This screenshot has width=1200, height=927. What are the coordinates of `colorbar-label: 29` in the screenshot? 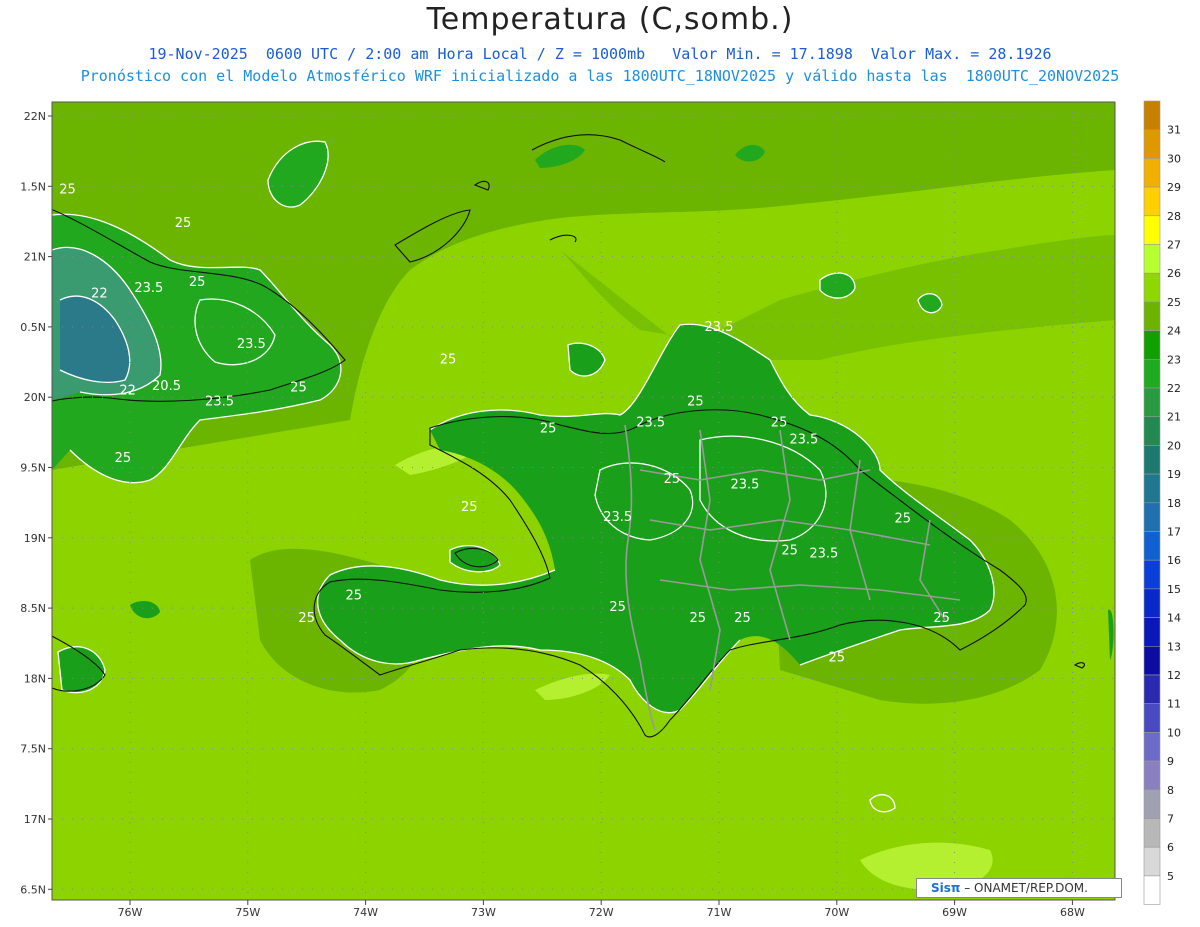 It's located at (1174, 187).